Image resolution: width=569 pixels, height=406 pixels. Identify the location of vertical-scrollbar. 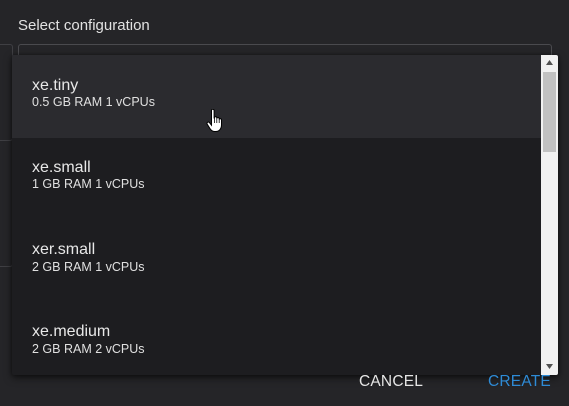
(549, 215).